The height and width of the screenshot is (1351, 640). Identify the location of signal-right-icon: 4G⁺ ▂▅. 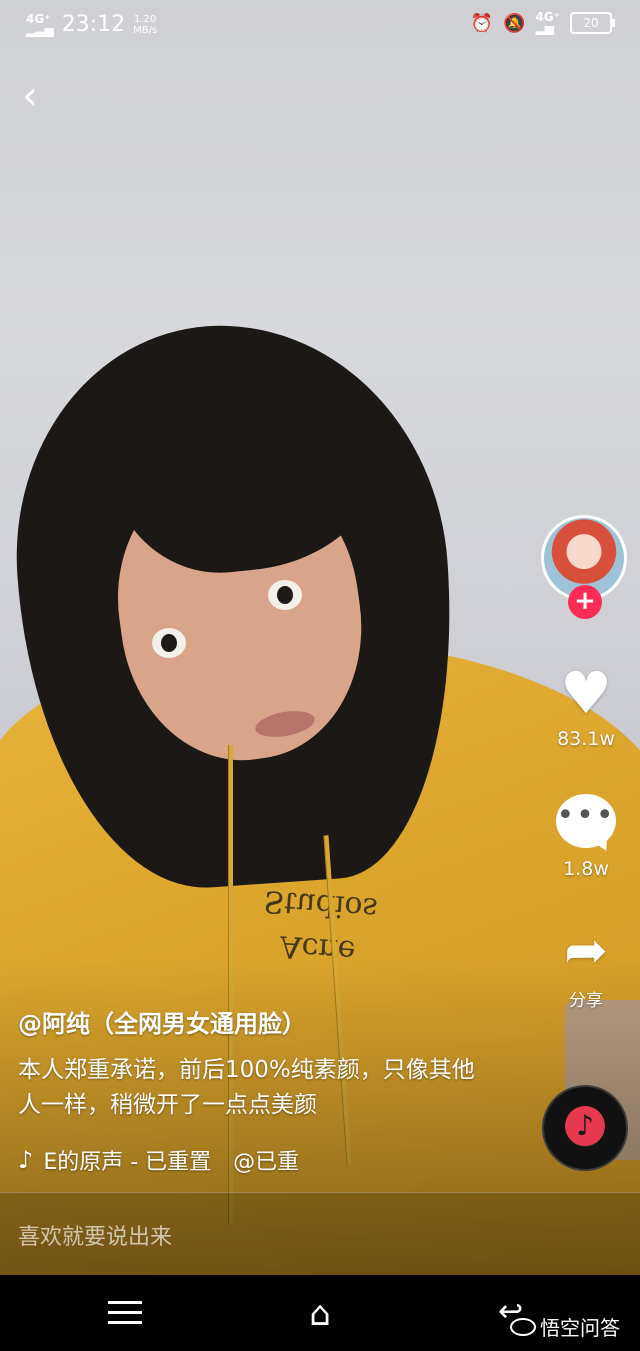
(547, 23).